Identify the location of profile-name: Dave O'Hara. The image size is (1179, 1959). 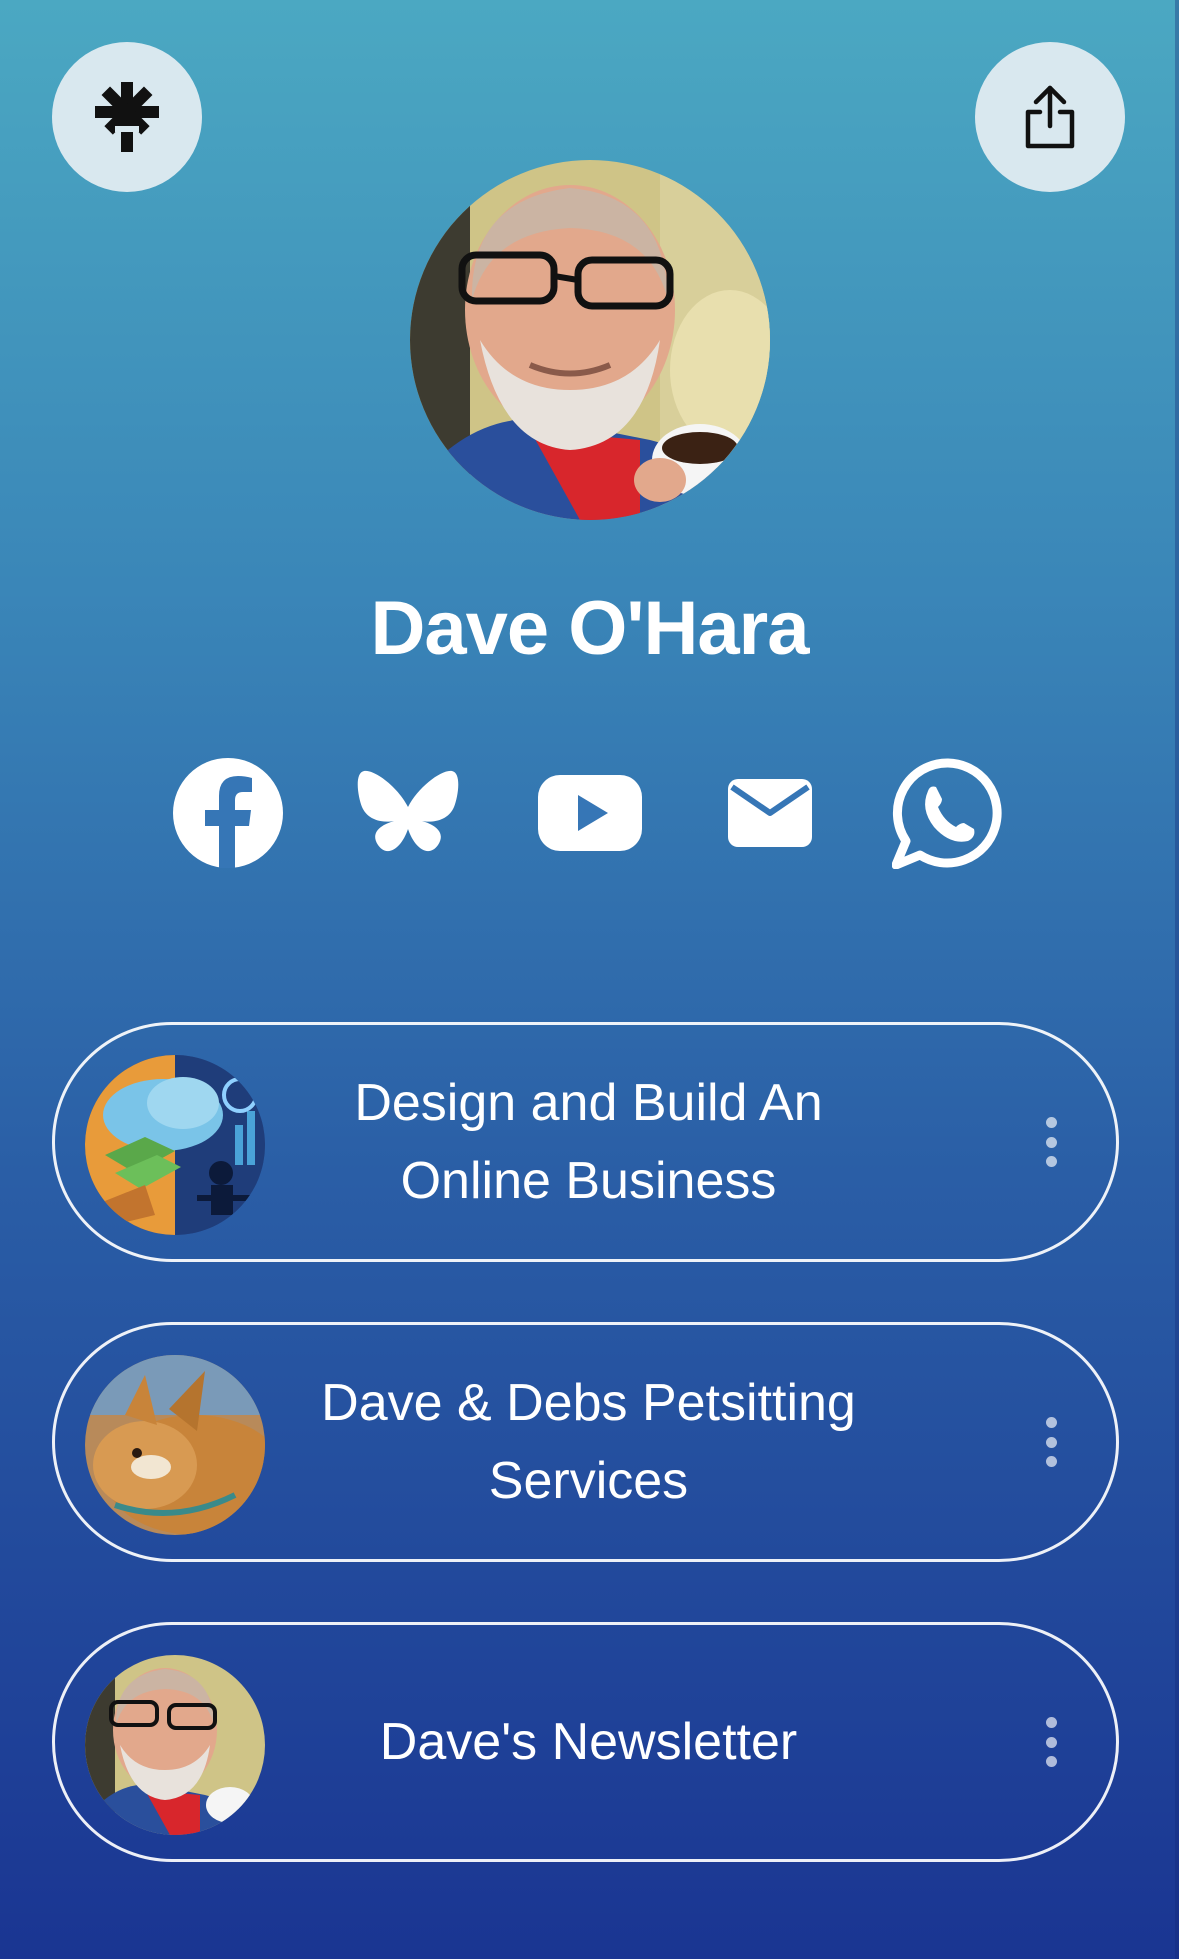
(590, 628).